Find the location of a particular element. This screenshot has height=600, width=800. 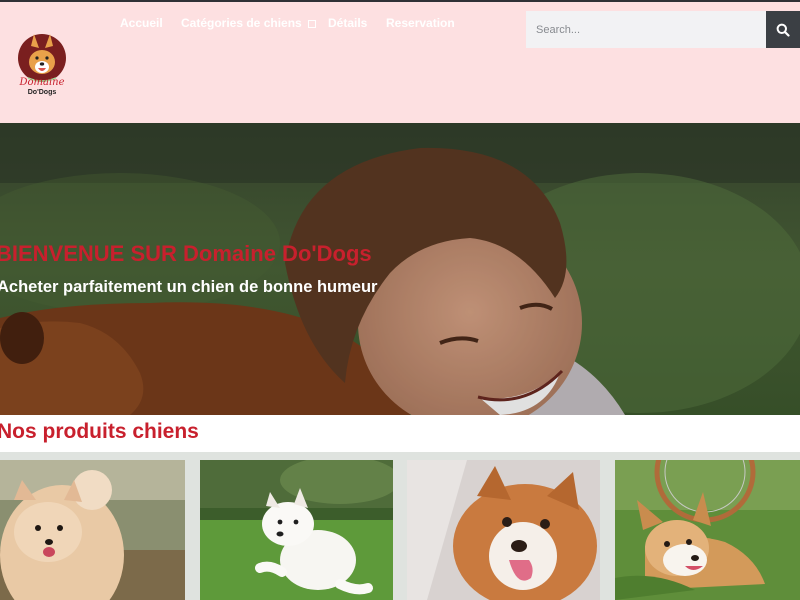

site-logo: Domaine Do'Dogs is located at coordinates (42, 63).